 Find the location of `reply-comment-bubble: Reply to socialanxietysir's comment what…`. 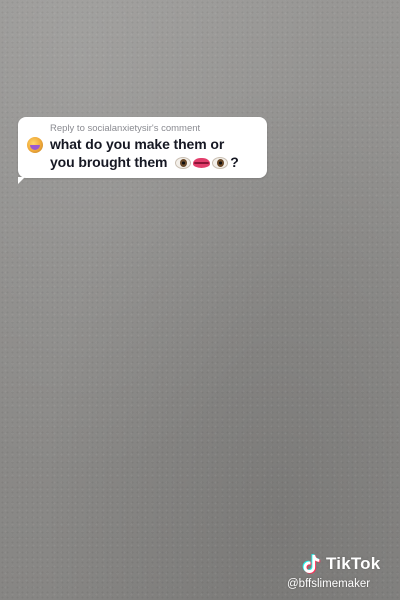

reply-comment-bubble: Reply to socialanxietysir's comment what… is located at coordinates (142, 150).